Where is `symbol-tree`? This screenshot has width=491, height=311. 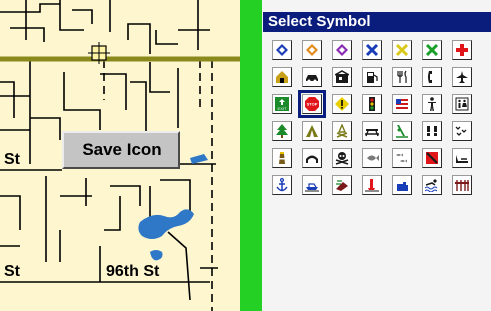 symbol-tree is located at coordinates (282, 131).